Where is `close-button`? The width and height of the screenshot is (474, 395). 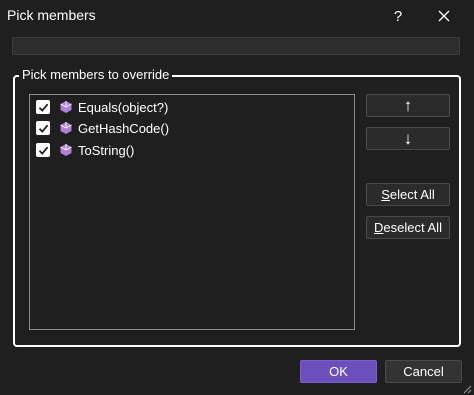
close-button is located at coordinates (444, 16).